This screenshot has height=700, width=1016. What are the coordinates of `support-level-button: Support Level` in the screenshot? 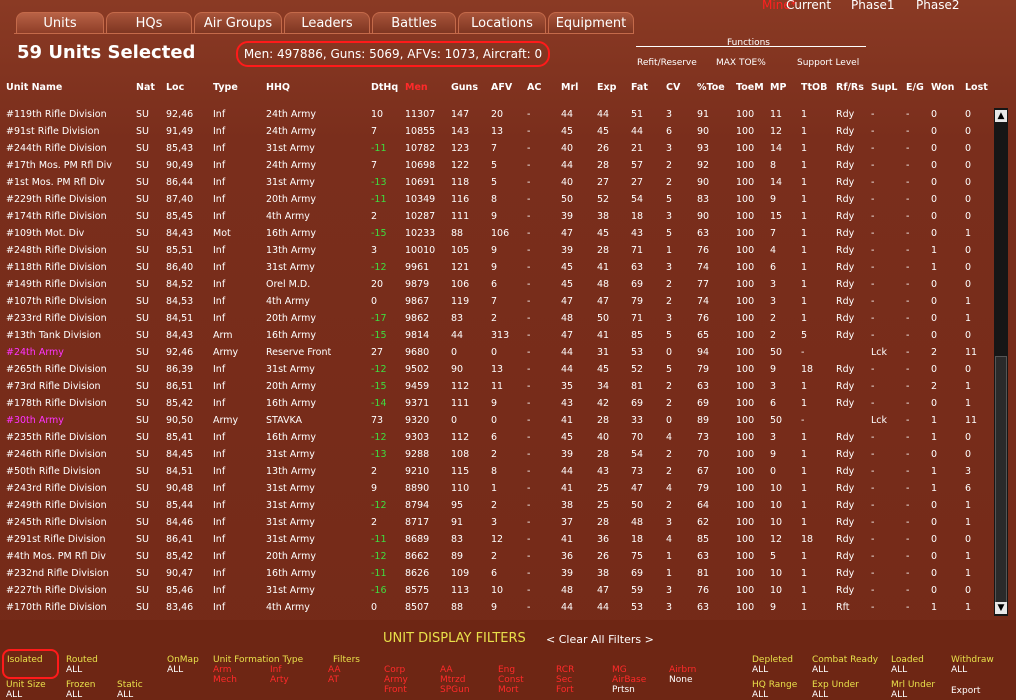 It's located at (828, 63).